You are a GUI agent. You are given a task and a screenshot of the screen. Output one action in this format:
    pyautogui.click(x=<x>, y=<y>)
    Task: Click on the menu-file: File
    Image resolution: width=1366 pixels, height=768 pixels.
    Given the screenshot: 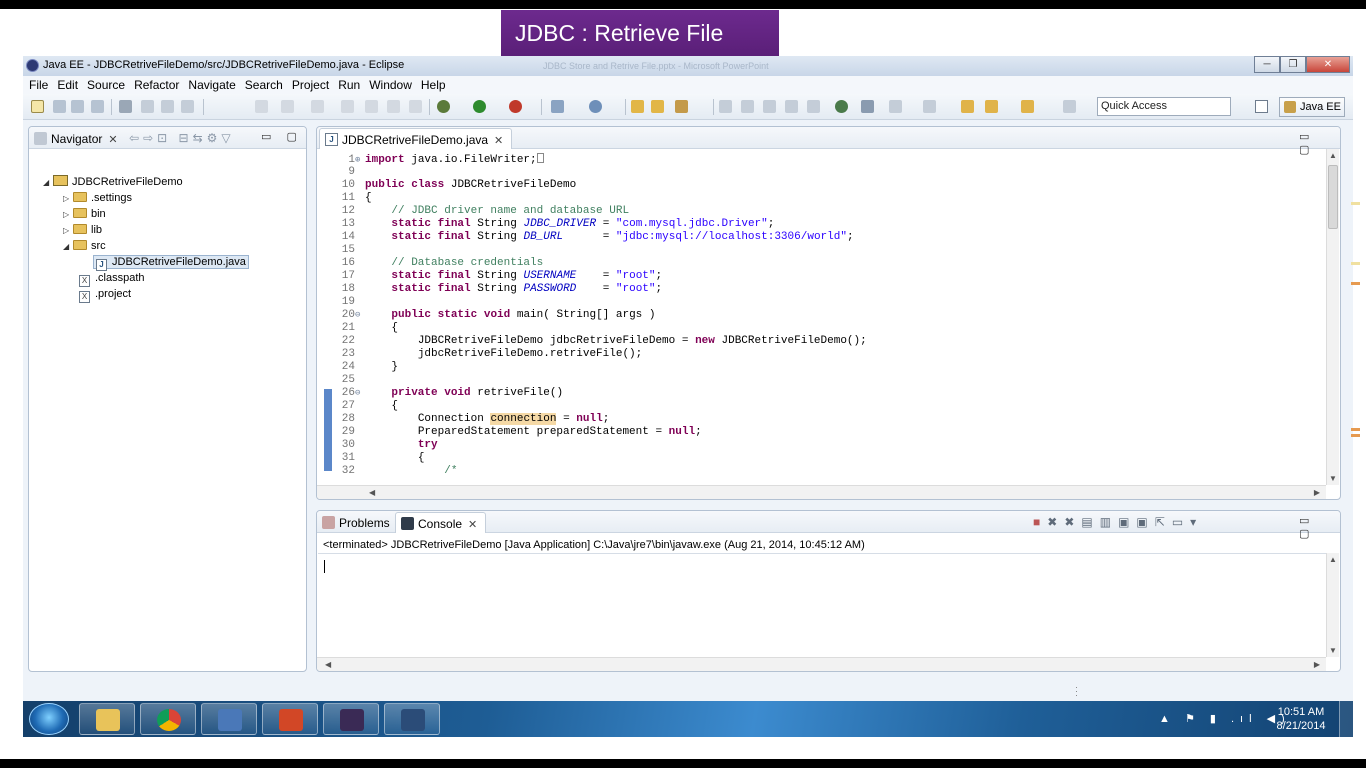 What is the action you would take?
    pyautogui.click(x=41, y=85)
    